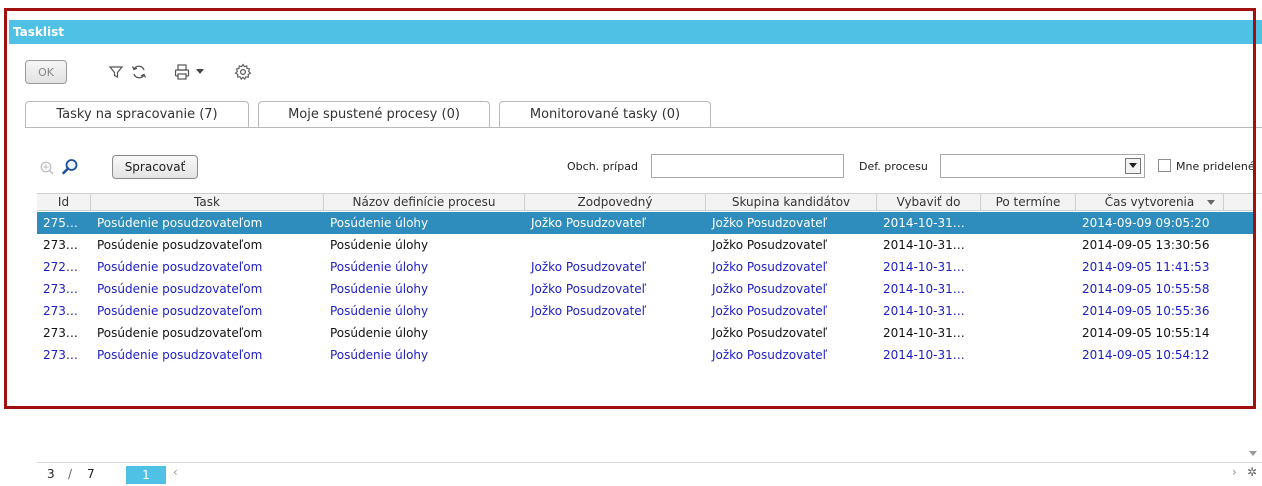 The height and width of the screenshot is (486, 1262). I want to click on process-definition-select, so click(1042, 166).